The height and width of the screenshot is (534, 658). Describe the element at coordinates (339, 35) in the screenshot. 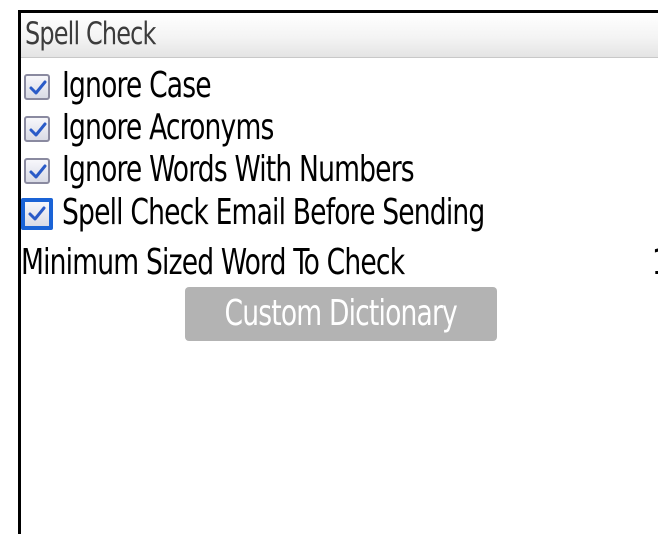

I see `title-bar: Spell Check` at that location.